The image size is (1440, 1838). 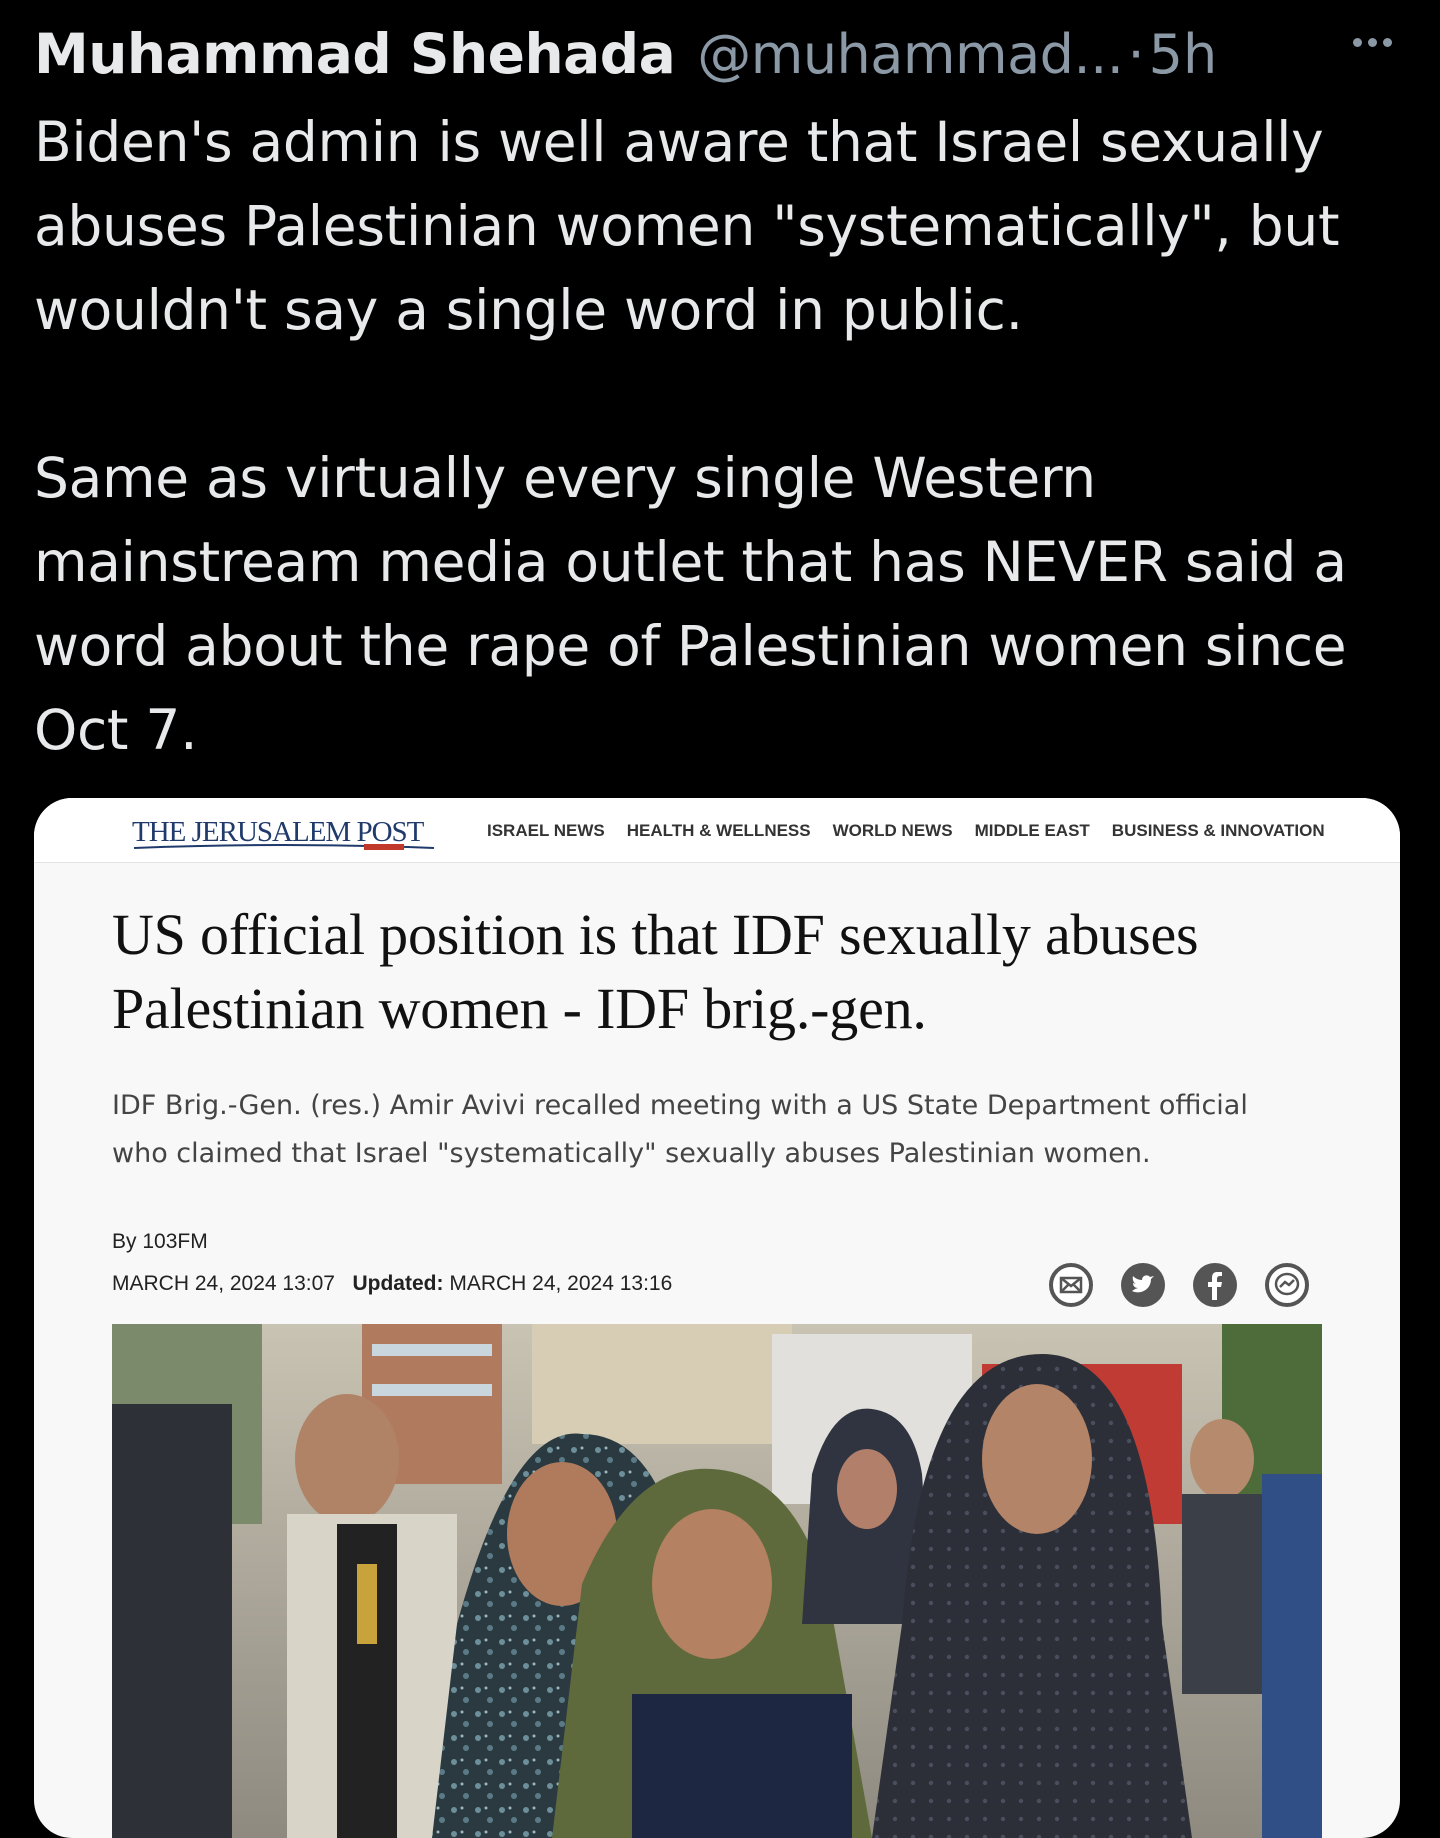 What do you see at coordinates (398, 1283) in the screenshot?
I see `updated-label: Updated:` at bounding box center [398, 1283].